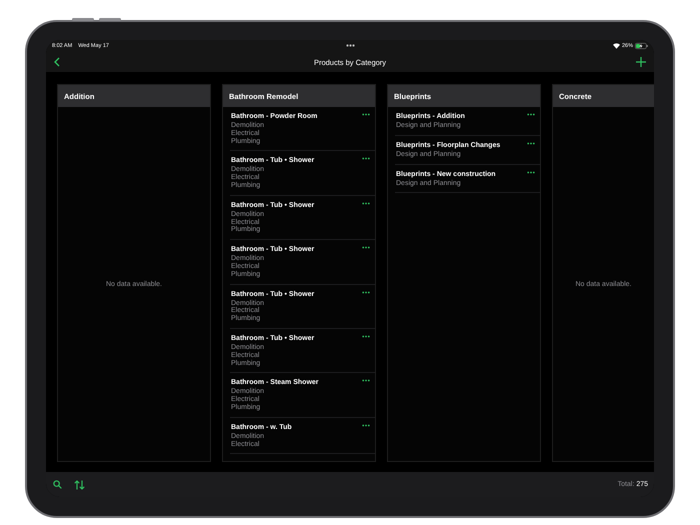 The height and width of the screenshot is (525, 700). I want to click on sort-arrows-icon, so click(79, 485).